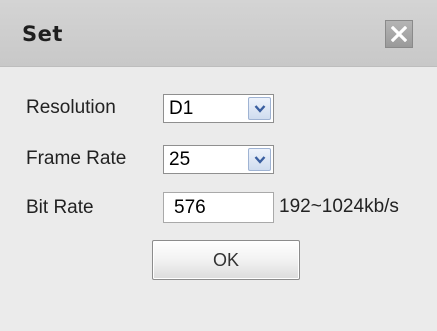 The image size is (437, 331). I want to click on close-icon, so click(399, 34).